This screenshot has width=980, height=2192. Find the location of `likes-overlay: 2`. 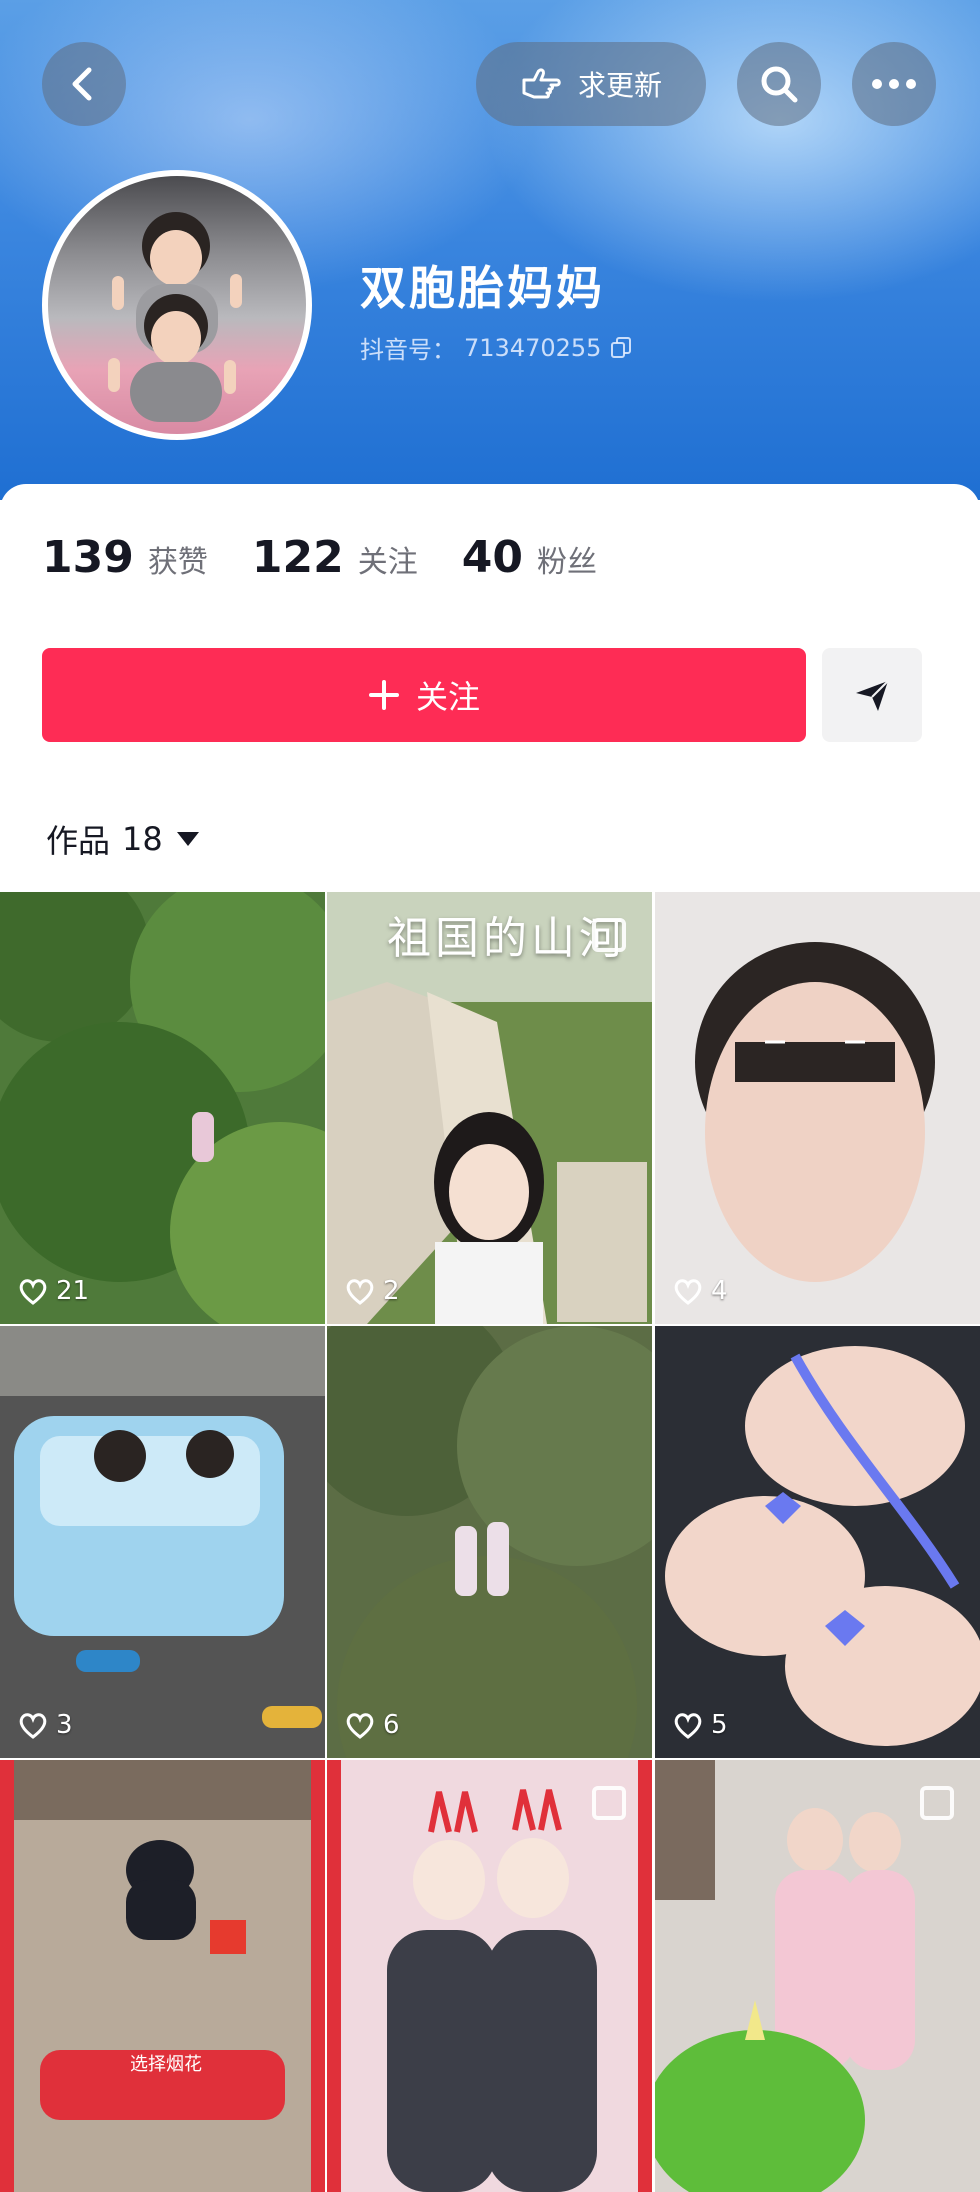

likes-overlay: 2 is located at coordinates (372, 1291).